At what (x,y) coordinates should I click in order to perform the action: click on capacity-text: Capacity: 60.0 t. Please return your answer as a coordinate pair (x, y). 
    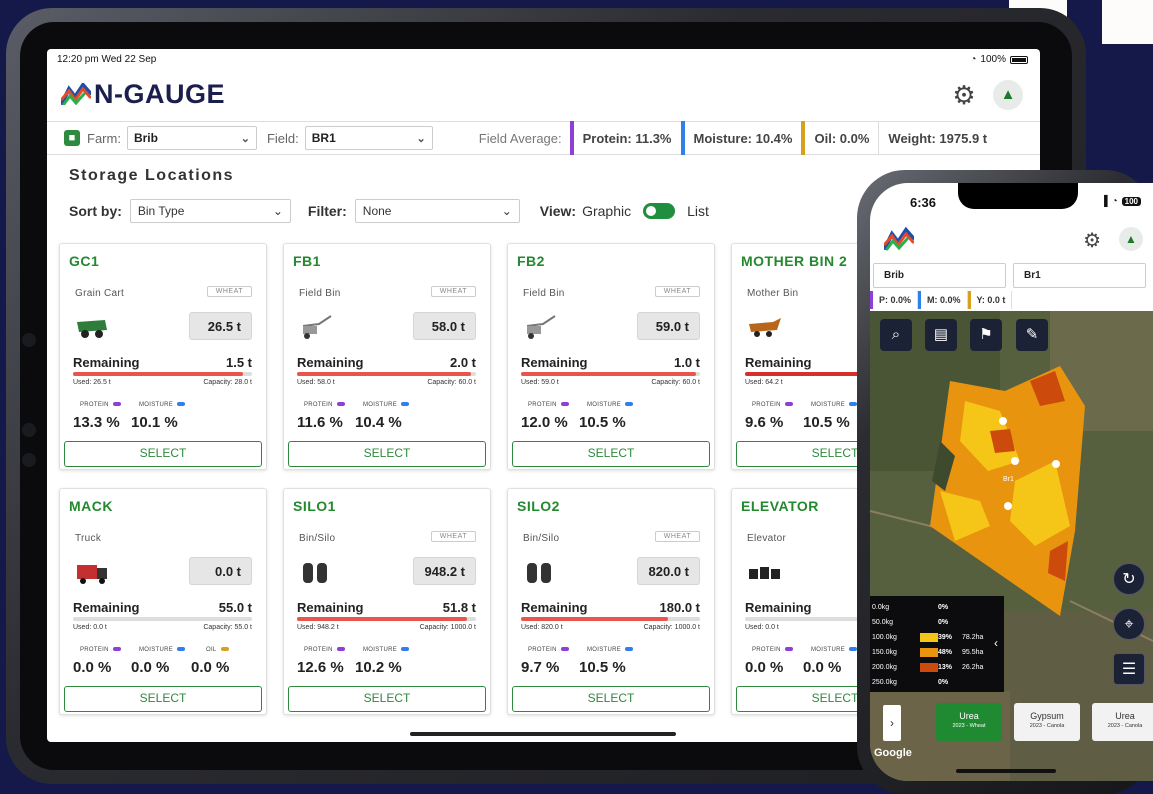
    Looking at the image, I should click on (451, 382).